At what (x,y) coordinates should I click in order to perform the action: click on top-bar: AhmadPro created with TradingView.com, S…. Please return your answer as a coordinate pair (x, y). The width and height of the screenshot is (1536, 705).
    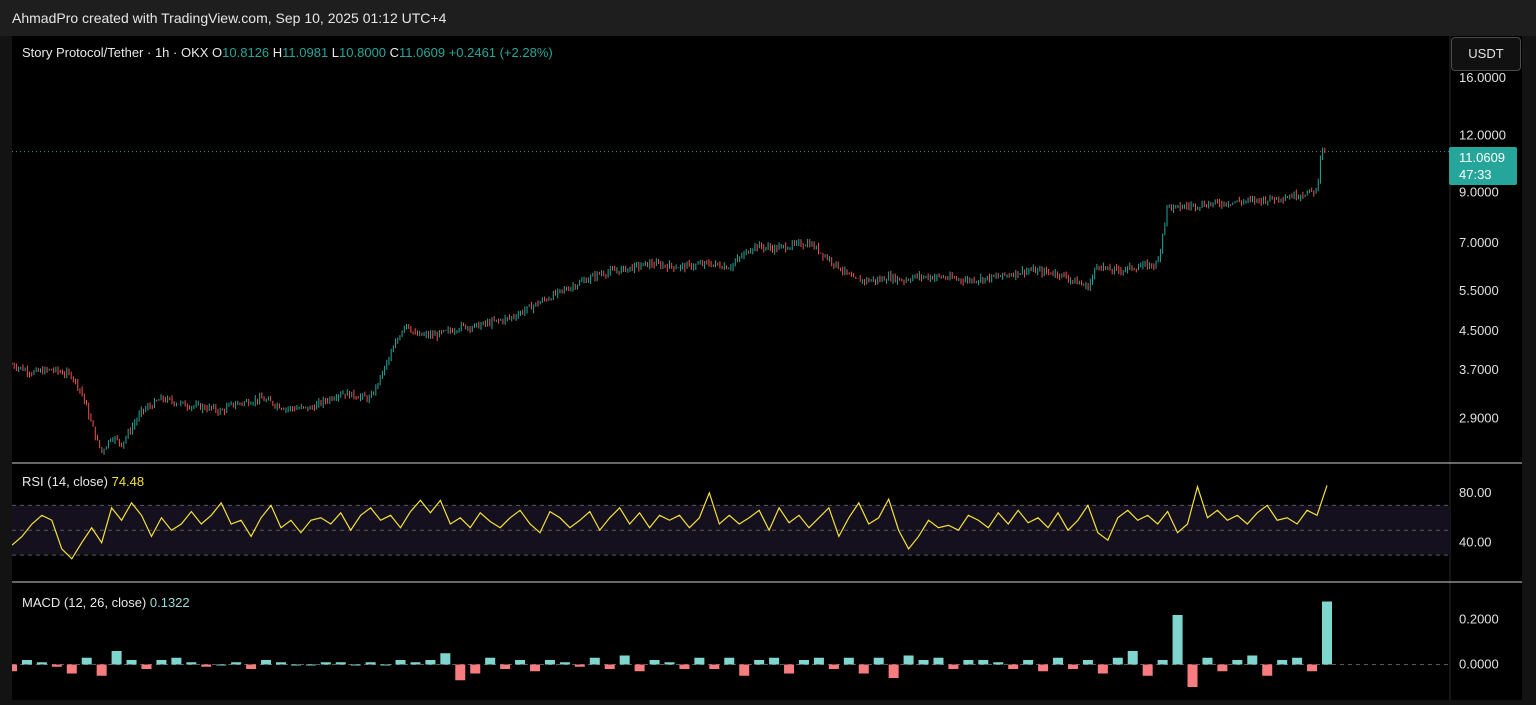
    Looking at the image, I should click on (768, 18).